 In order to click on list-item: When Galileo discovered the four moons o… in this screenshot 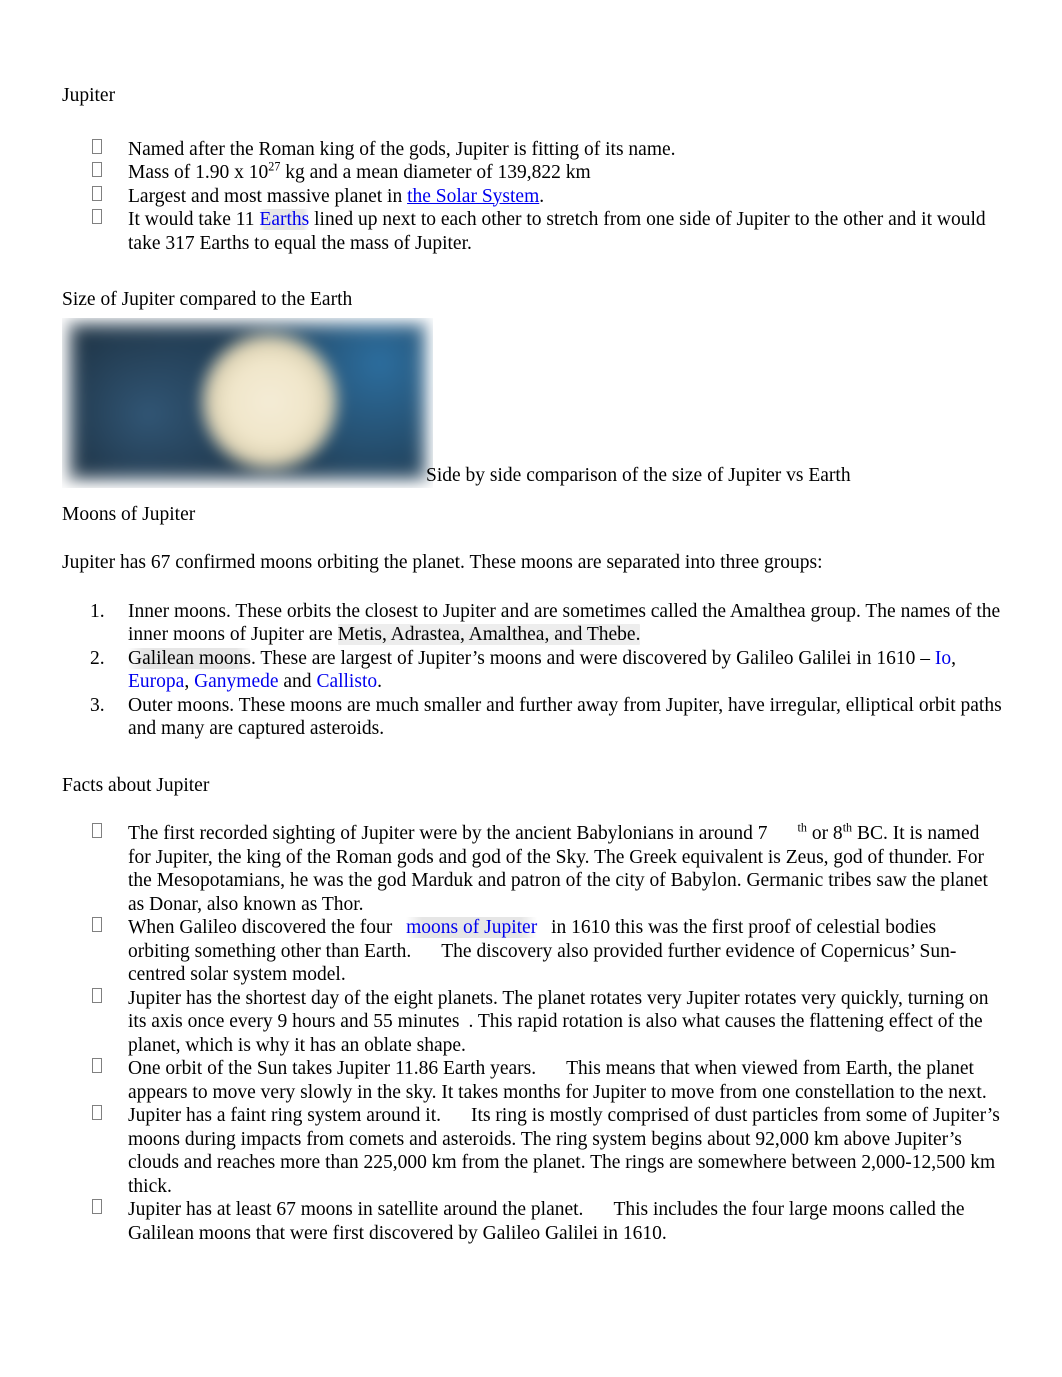, I will do `click(532, 951)`.